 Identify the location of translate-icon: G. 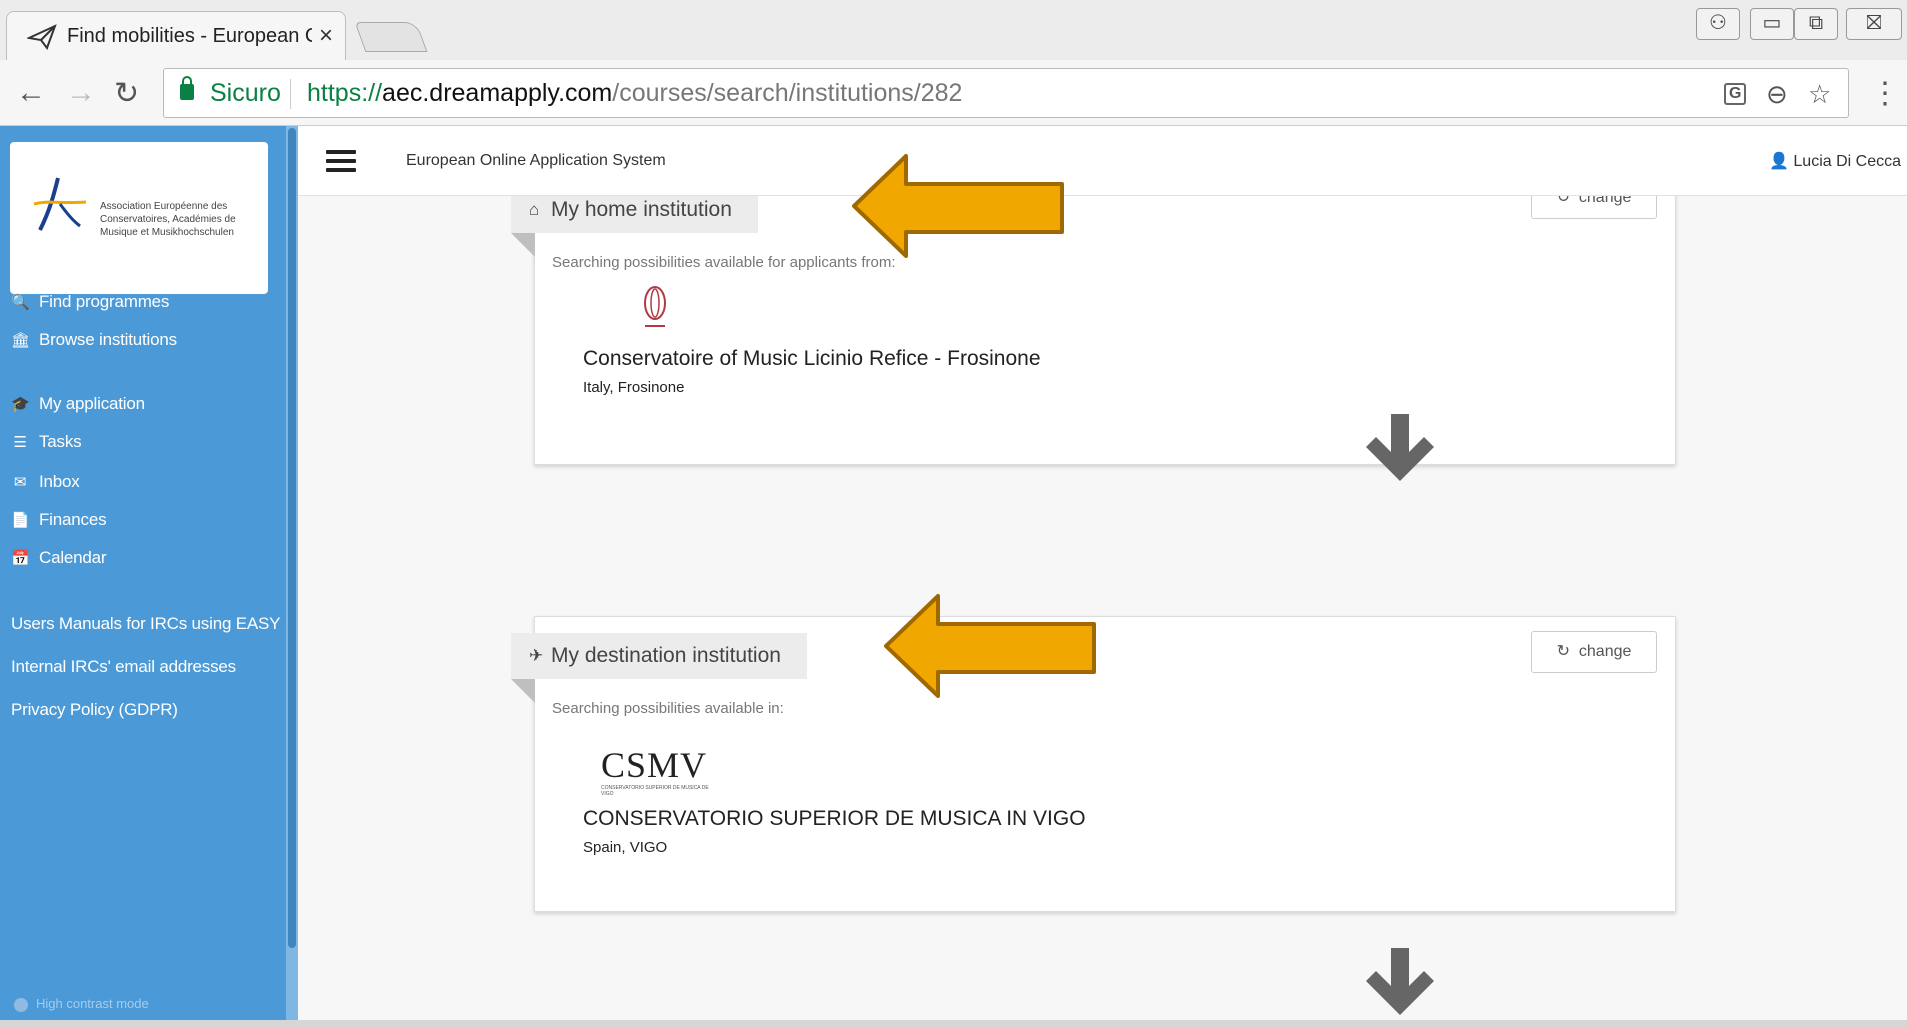
(1735, 94).